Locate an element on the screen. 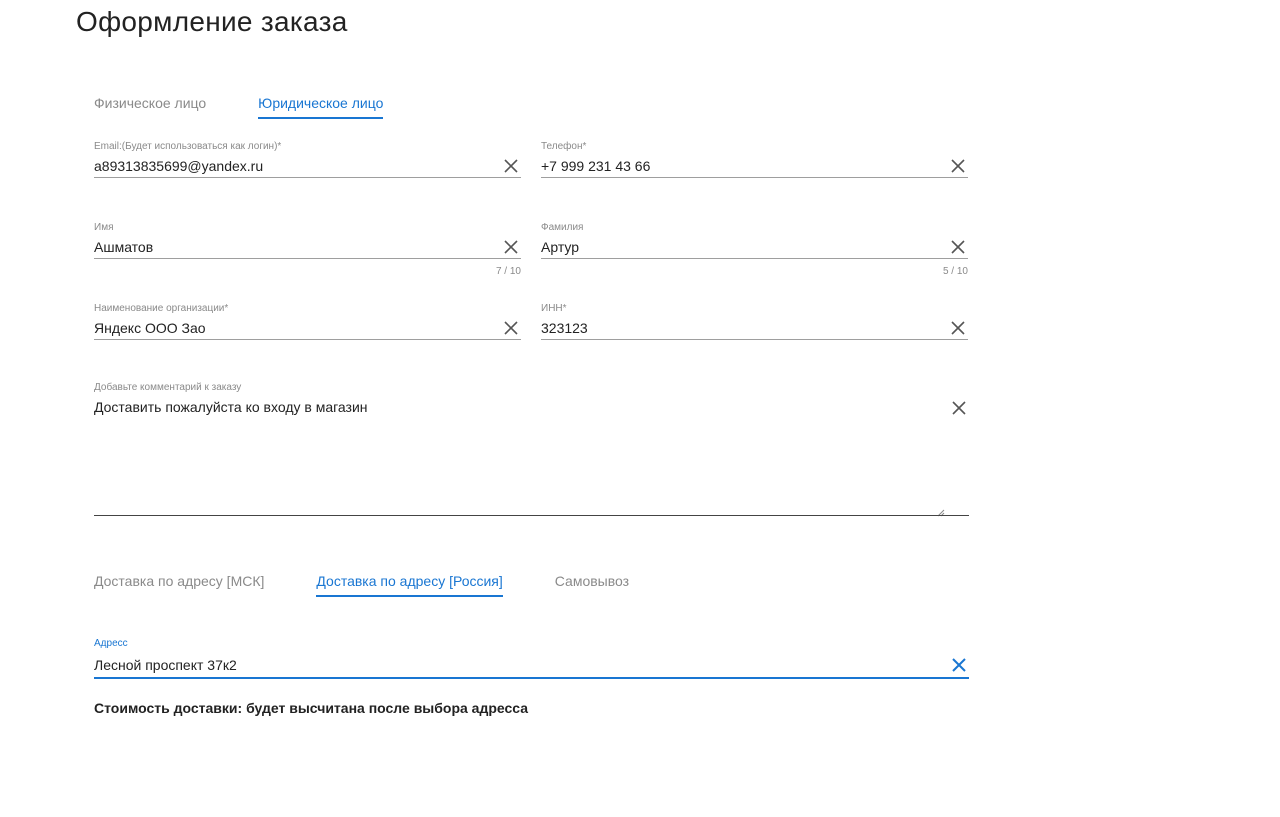 This screenshot has width=1280, height=817. last-name-label: Фамилия is located at coordinates (562, 227).